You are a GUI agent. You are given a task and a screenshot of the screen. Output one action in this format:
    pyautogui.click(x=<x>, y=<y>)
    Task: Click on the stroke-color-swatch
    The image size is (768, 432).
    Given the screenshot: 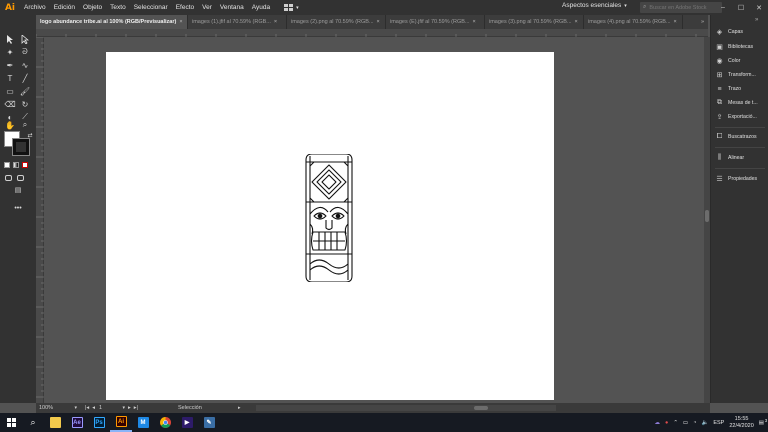 What is the action you would take?
    pyautogui.click(x=21, y=147)
    